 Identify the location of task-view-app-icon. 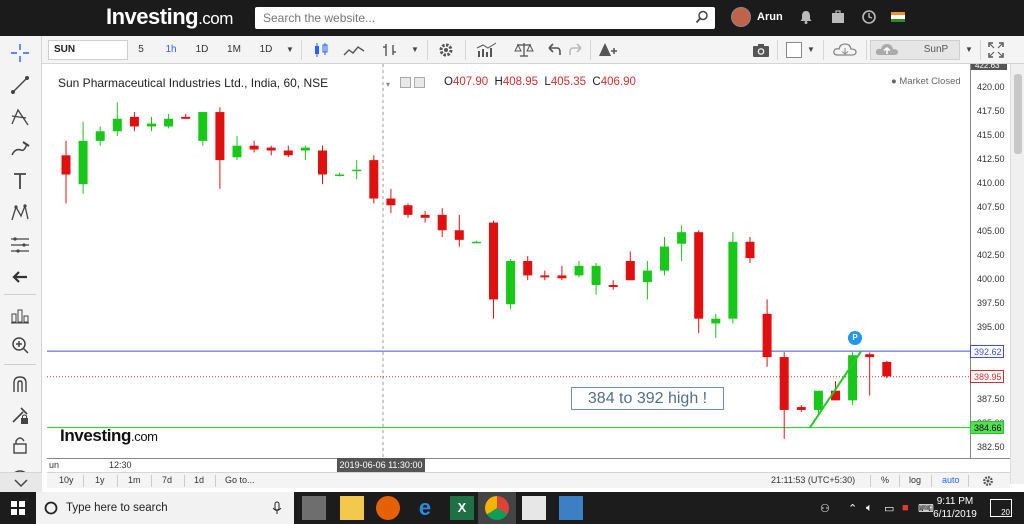
(314, 508).